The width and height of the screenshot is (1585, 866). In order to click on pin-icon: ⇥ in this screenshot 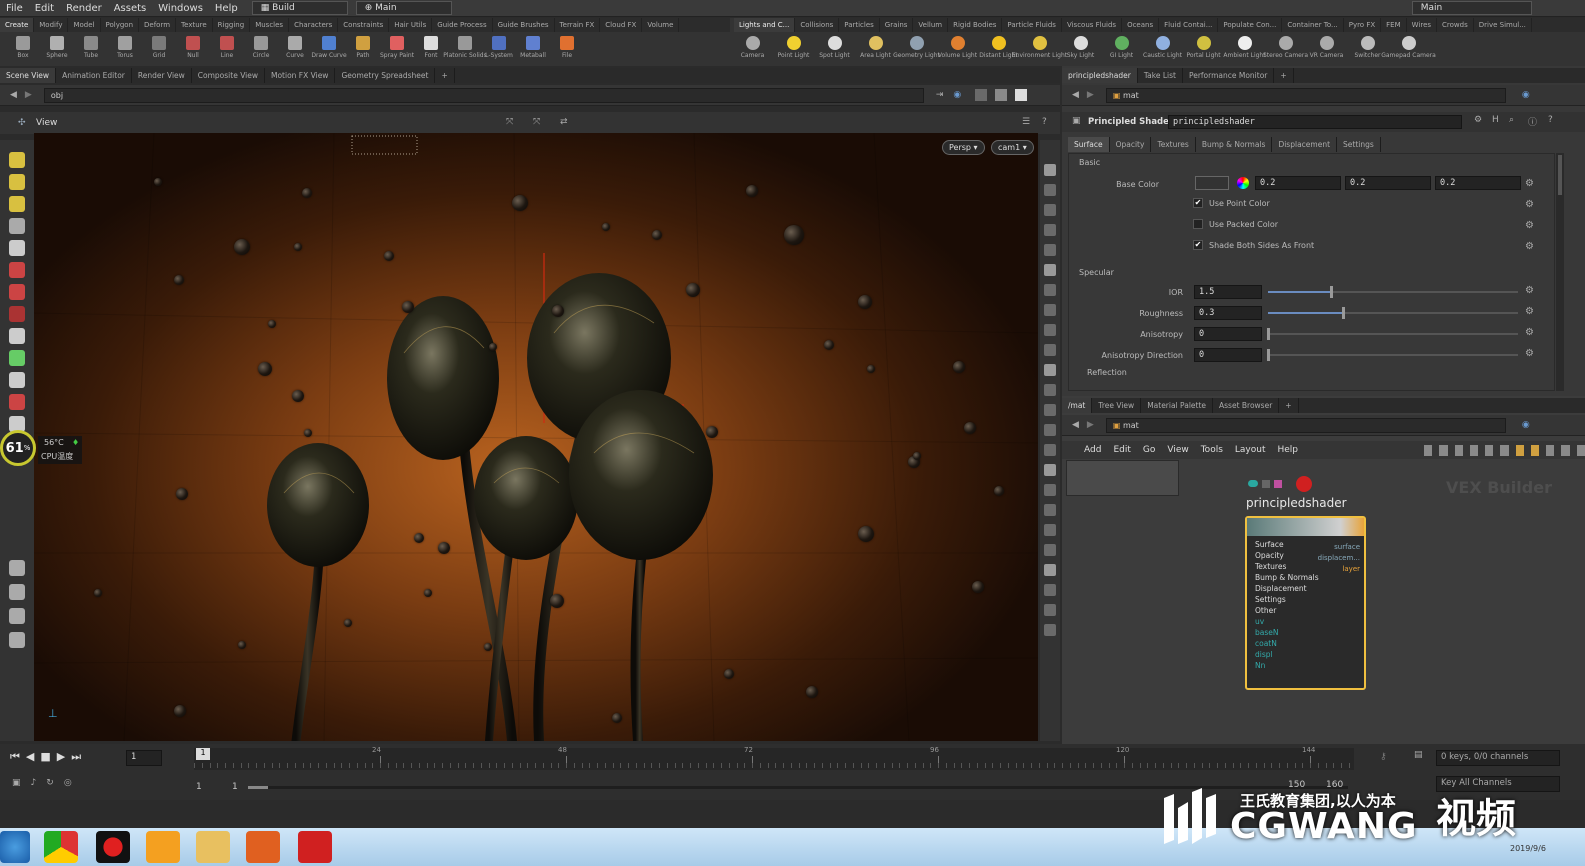, I will do `click(940, 95)`.